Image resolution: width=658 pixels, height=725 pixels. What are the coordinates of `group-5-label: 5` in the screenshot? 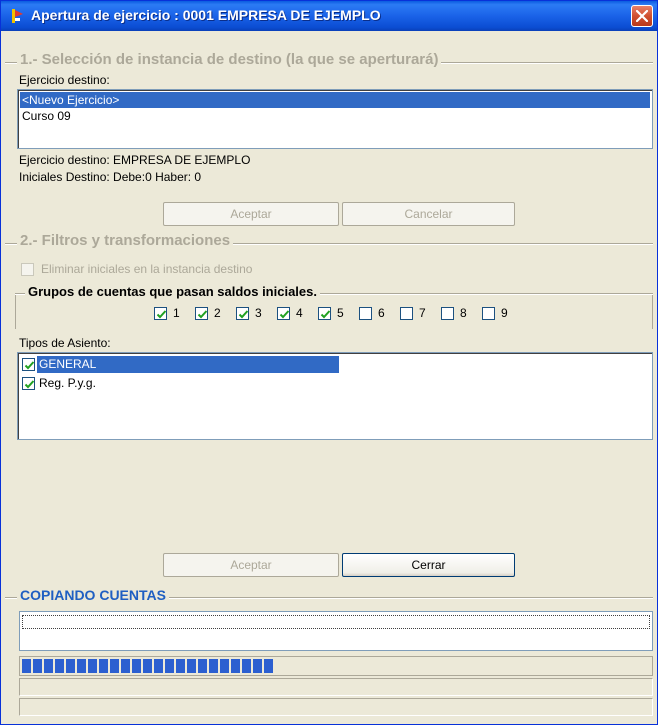 It's located at (340, 313).